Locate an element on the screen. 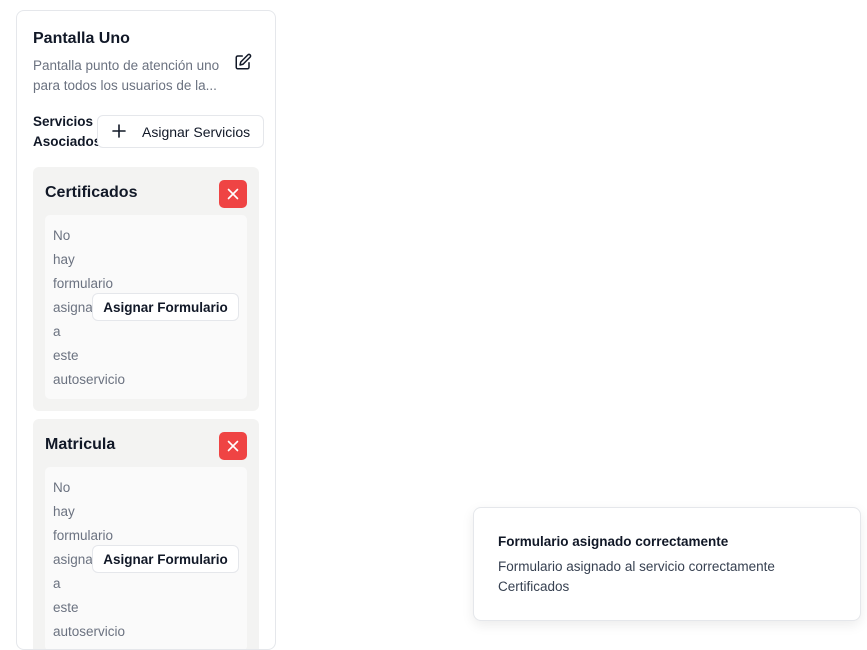  service-name: Matricula is located at coordinates (80, 444).